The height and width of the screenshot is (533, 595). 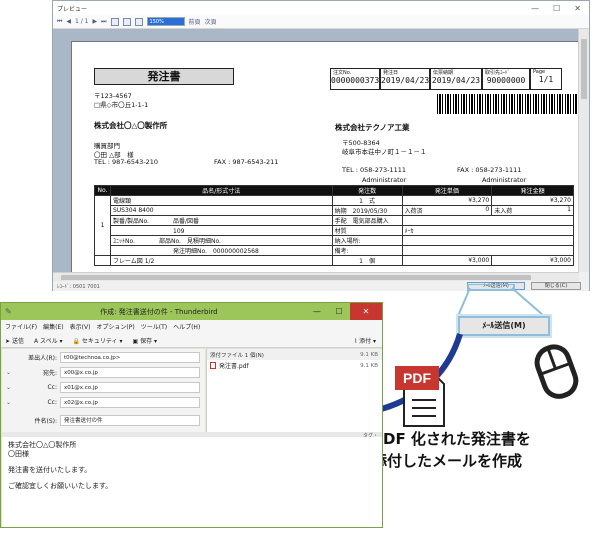 I want to click on info-order-no: 注文No. 0000000373, so click(x=355, y=79).